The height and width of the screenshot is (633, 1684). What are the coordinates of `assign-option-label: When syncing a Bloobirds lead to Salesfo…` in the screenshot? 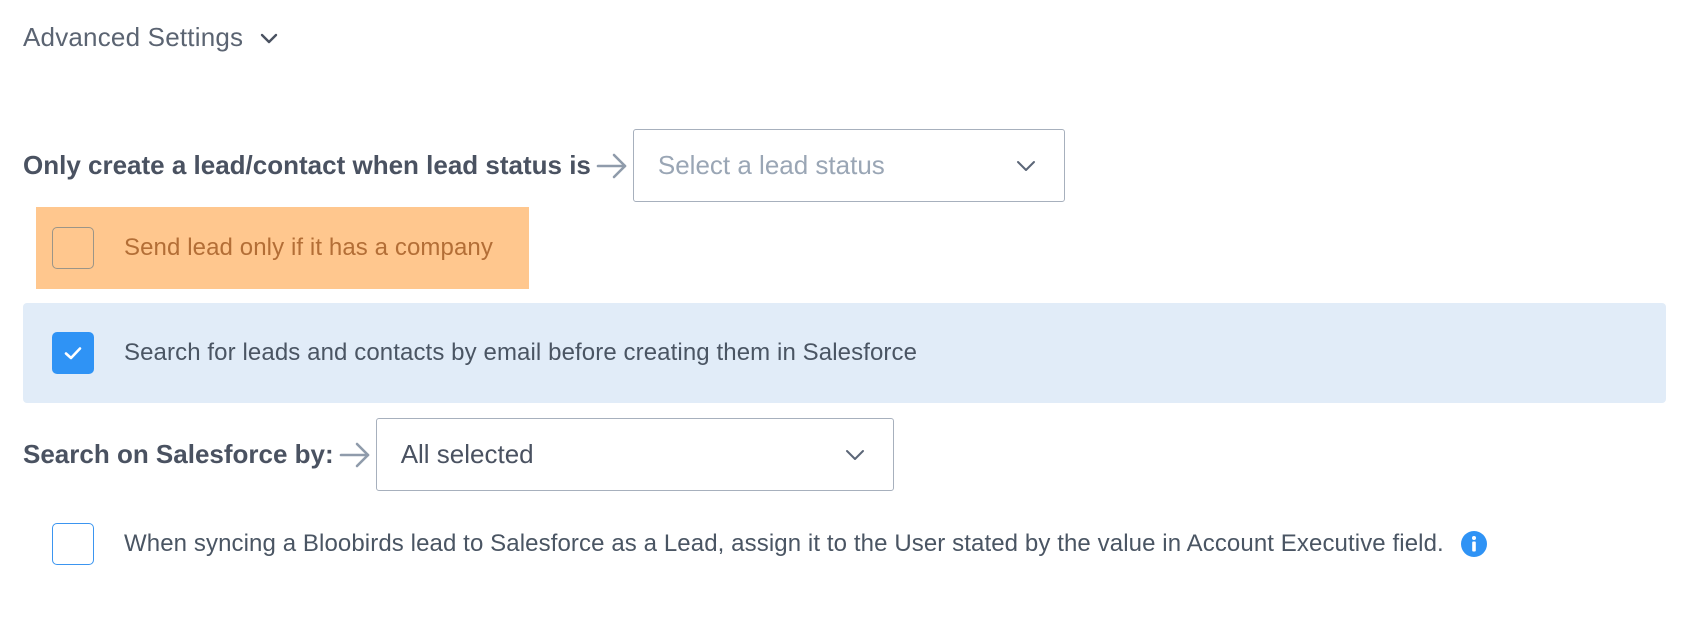 It's located at (784, 543).